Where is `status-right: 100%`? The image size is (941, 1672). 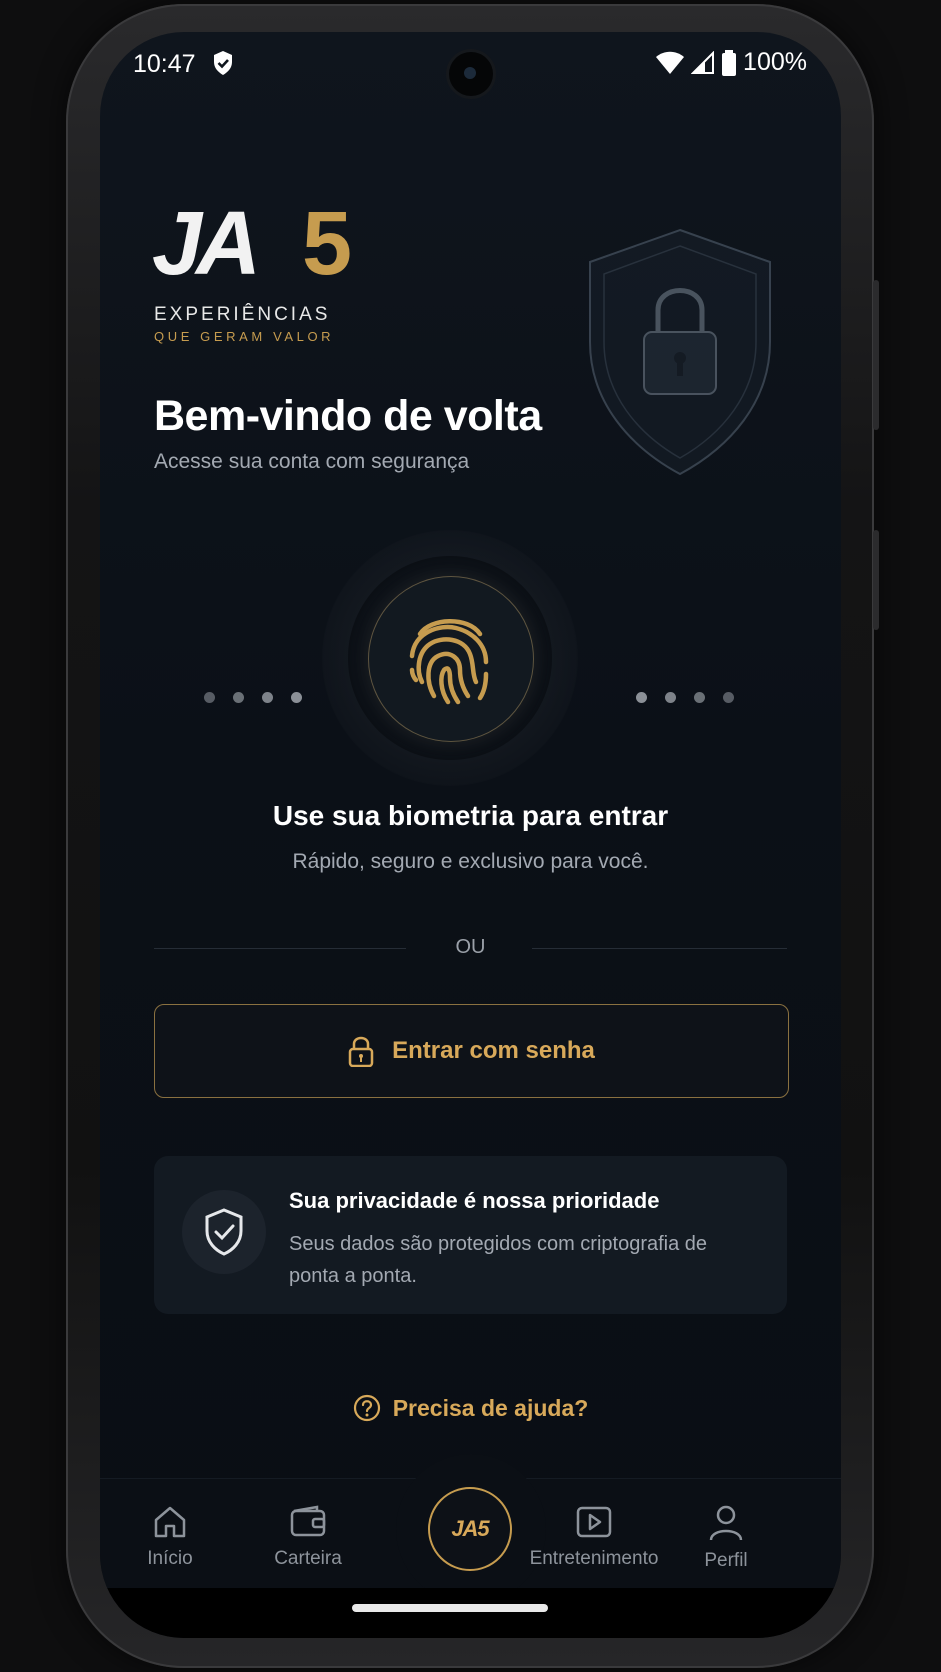
status-right: 100% is located at coordinates (731, 62).